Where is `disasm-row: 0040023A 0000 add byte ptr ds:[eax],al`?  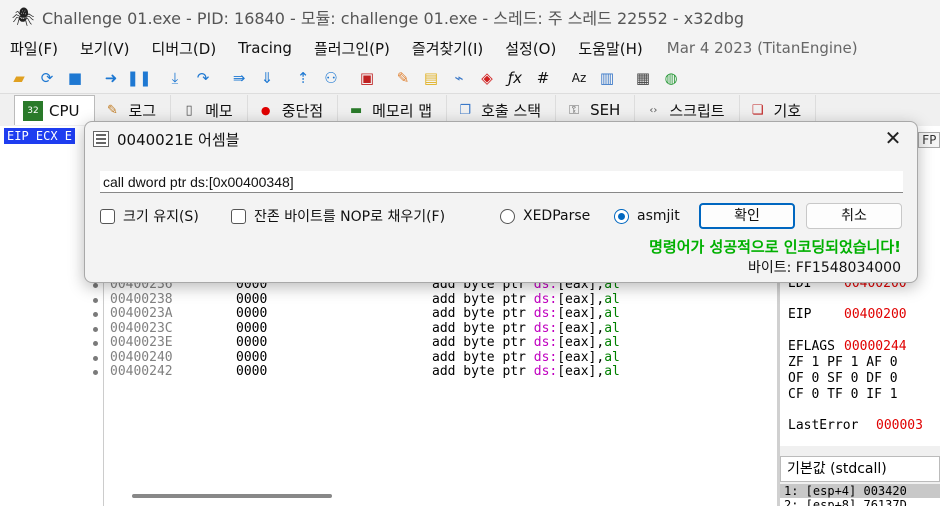 disasm-row: 0040023A 0000 add byte ptr ds:[eax],al is located at coordinates (434, 314).